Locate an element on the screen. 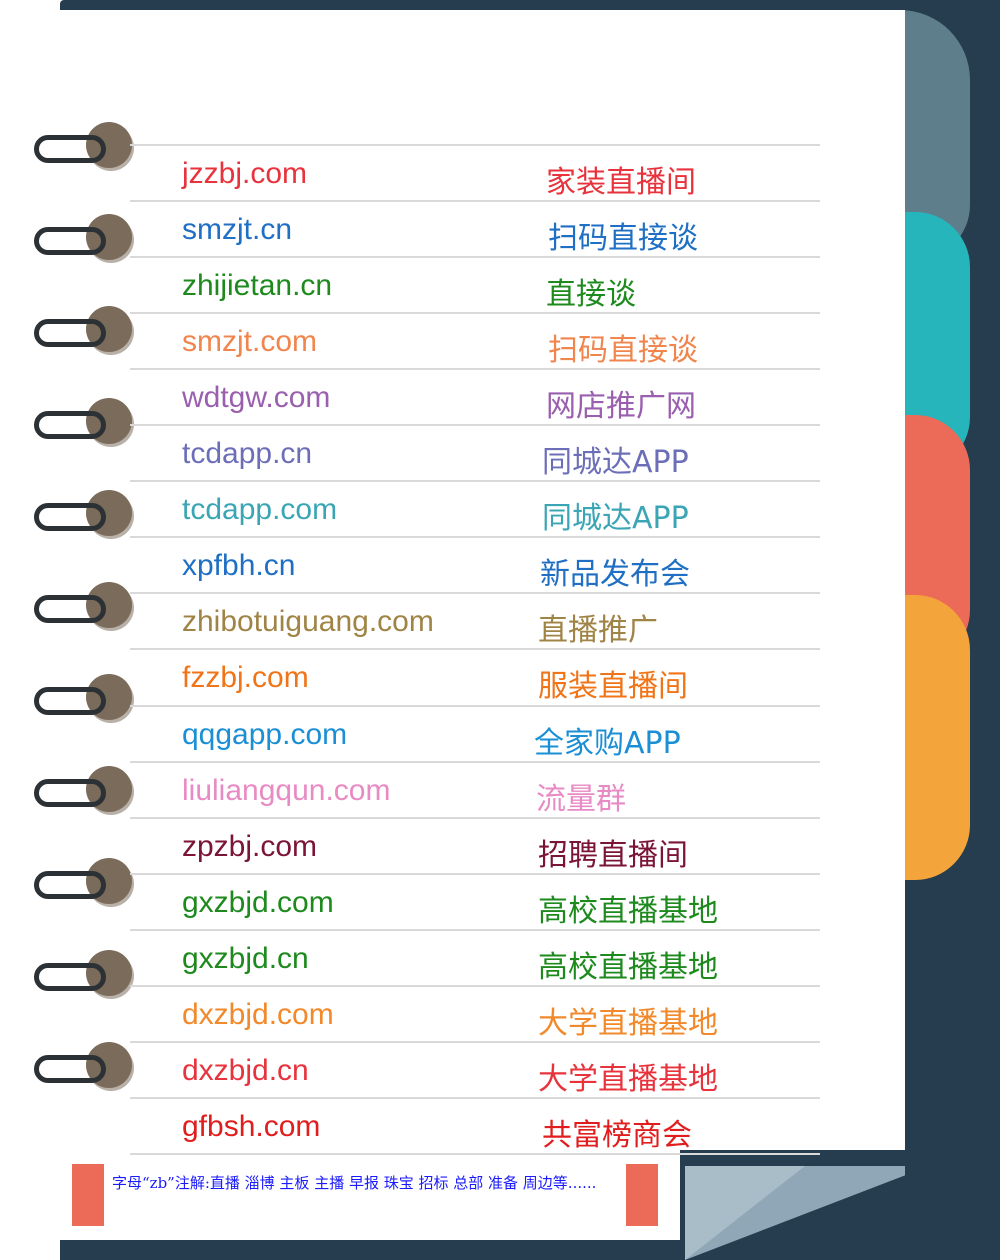 The width and height of the screenshot is (1000, 1260). domain-meaning: 直播推广 is located at coordinates (598, 630).